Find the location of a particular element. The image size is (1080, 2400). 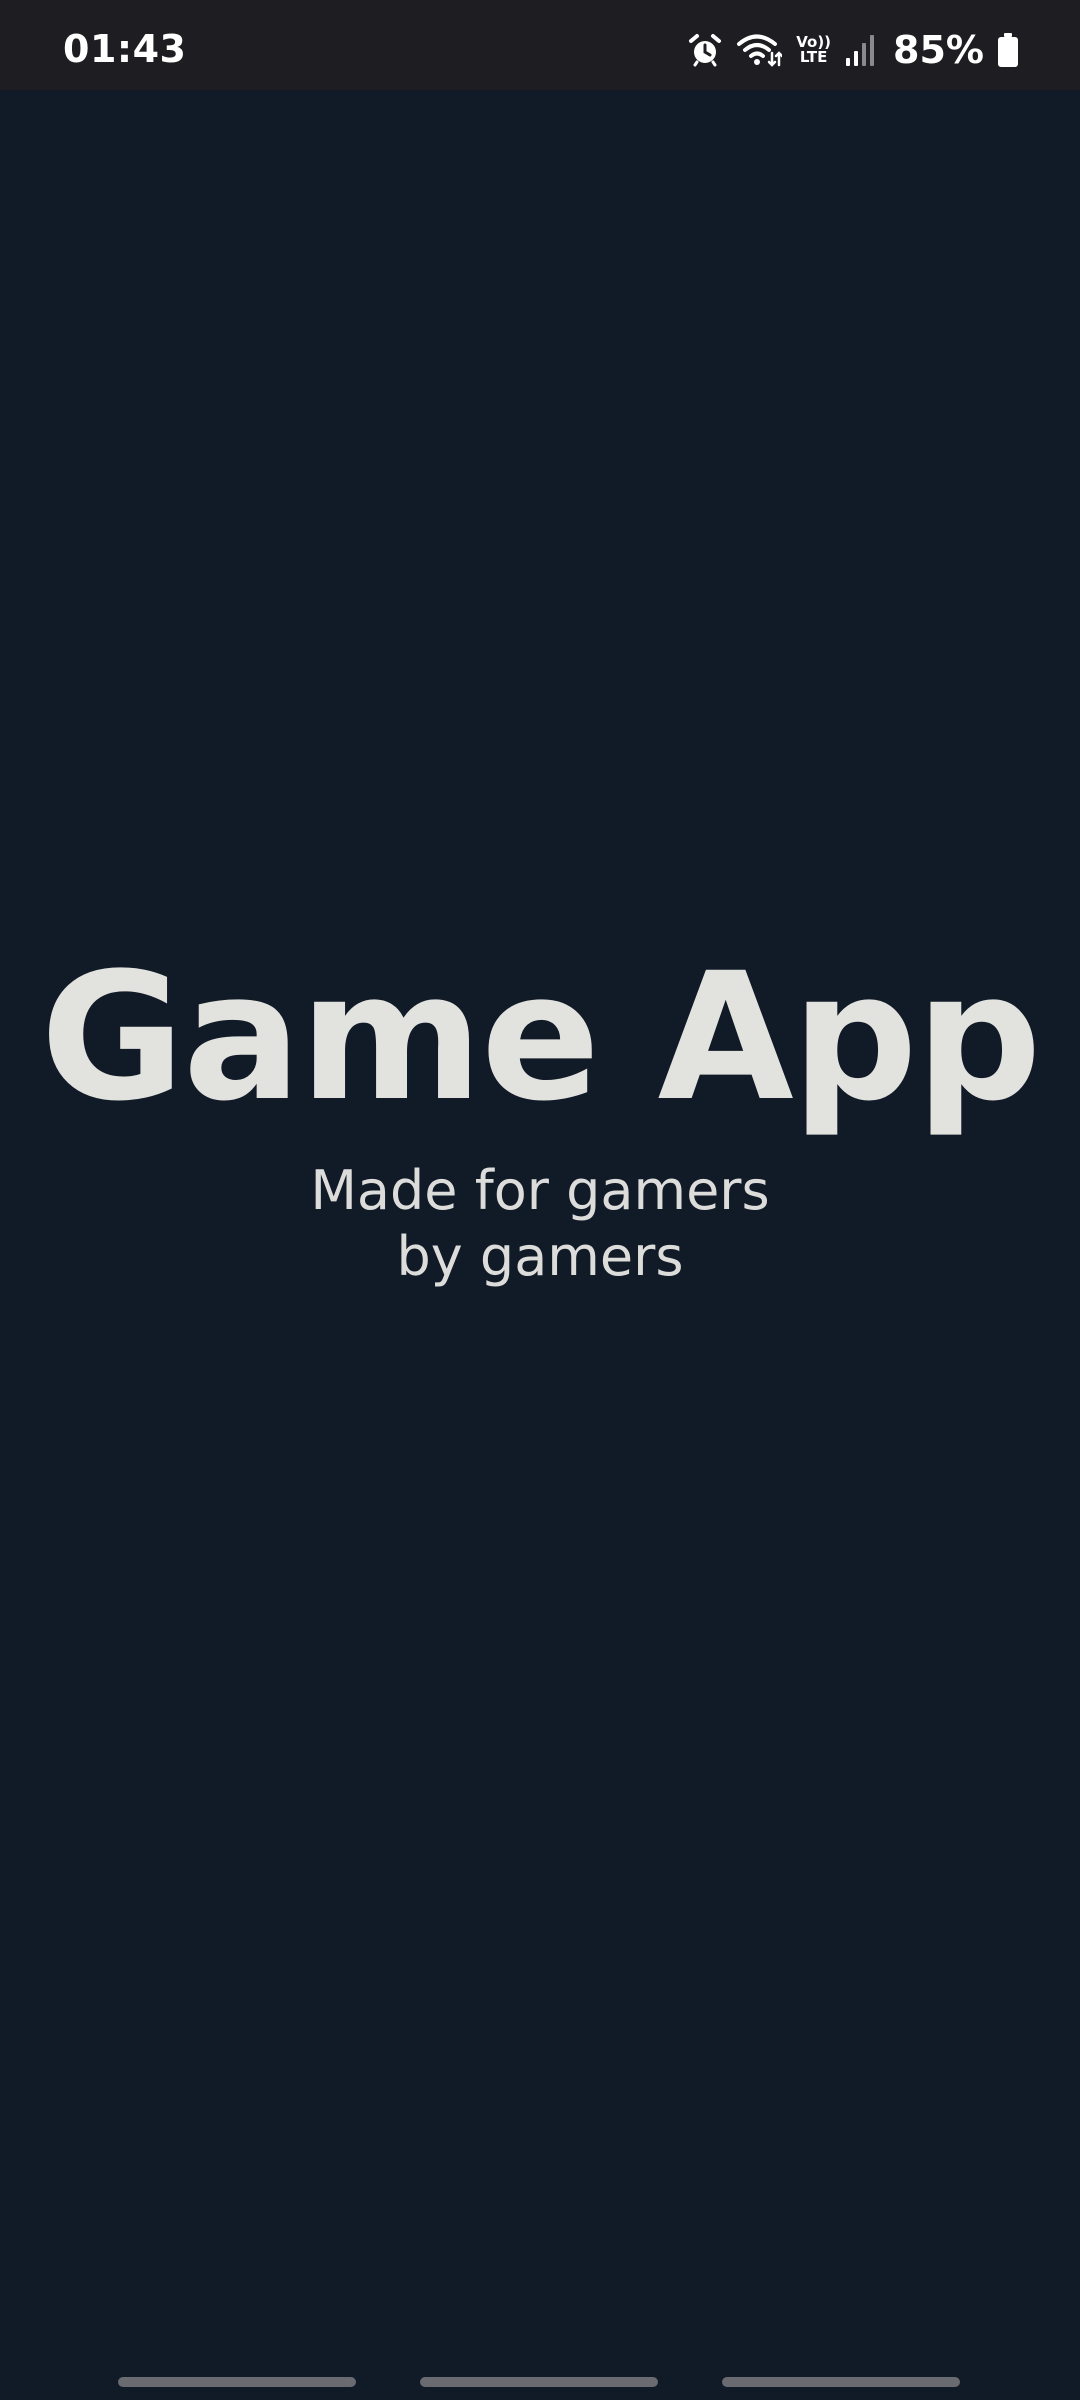

status-icons: Vo)) LTE 85% is located at coordinates (853, 50).